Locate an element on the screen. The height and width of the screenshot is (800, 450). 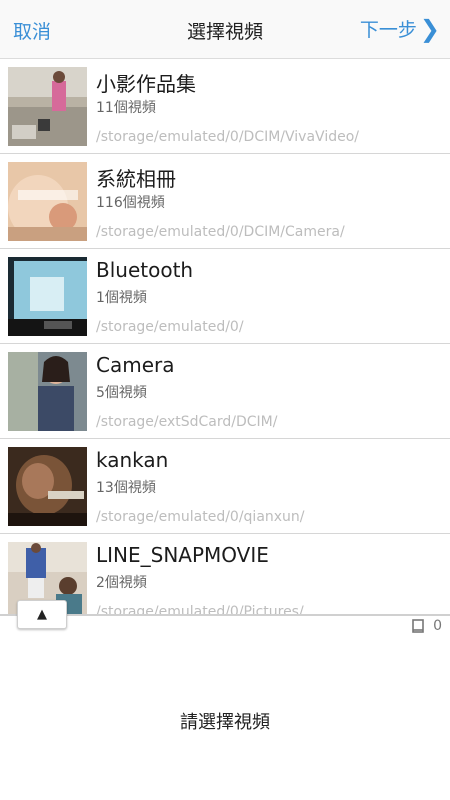
select-video-prompt: 請選擇視頻 is located at coordinates (225, 722).